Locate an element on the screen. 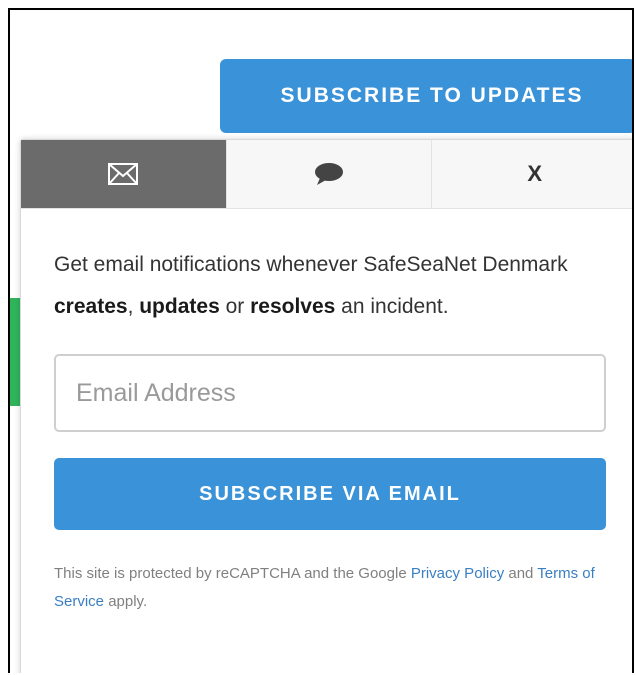 This screenshot has height=675, width=636. recaptcha-text: apply. is located at coordinates (126, 601).